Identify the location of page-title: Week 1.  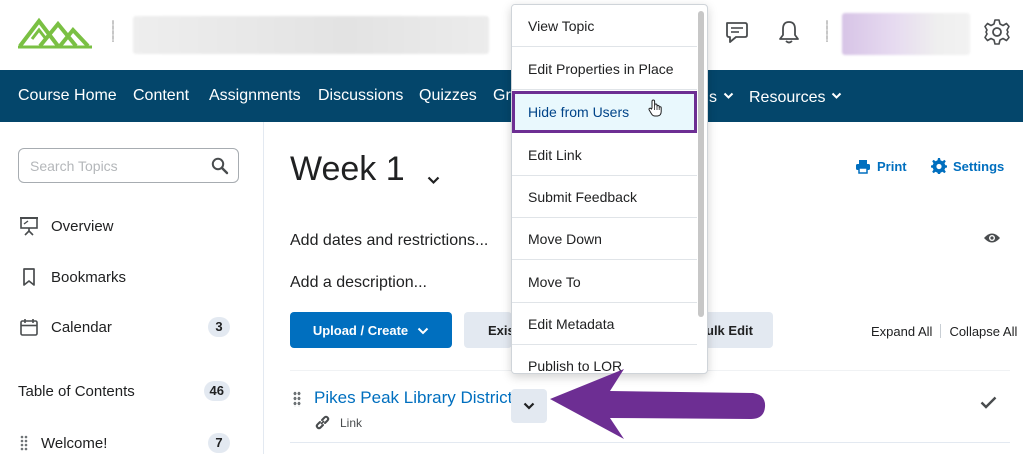
(347, 169).